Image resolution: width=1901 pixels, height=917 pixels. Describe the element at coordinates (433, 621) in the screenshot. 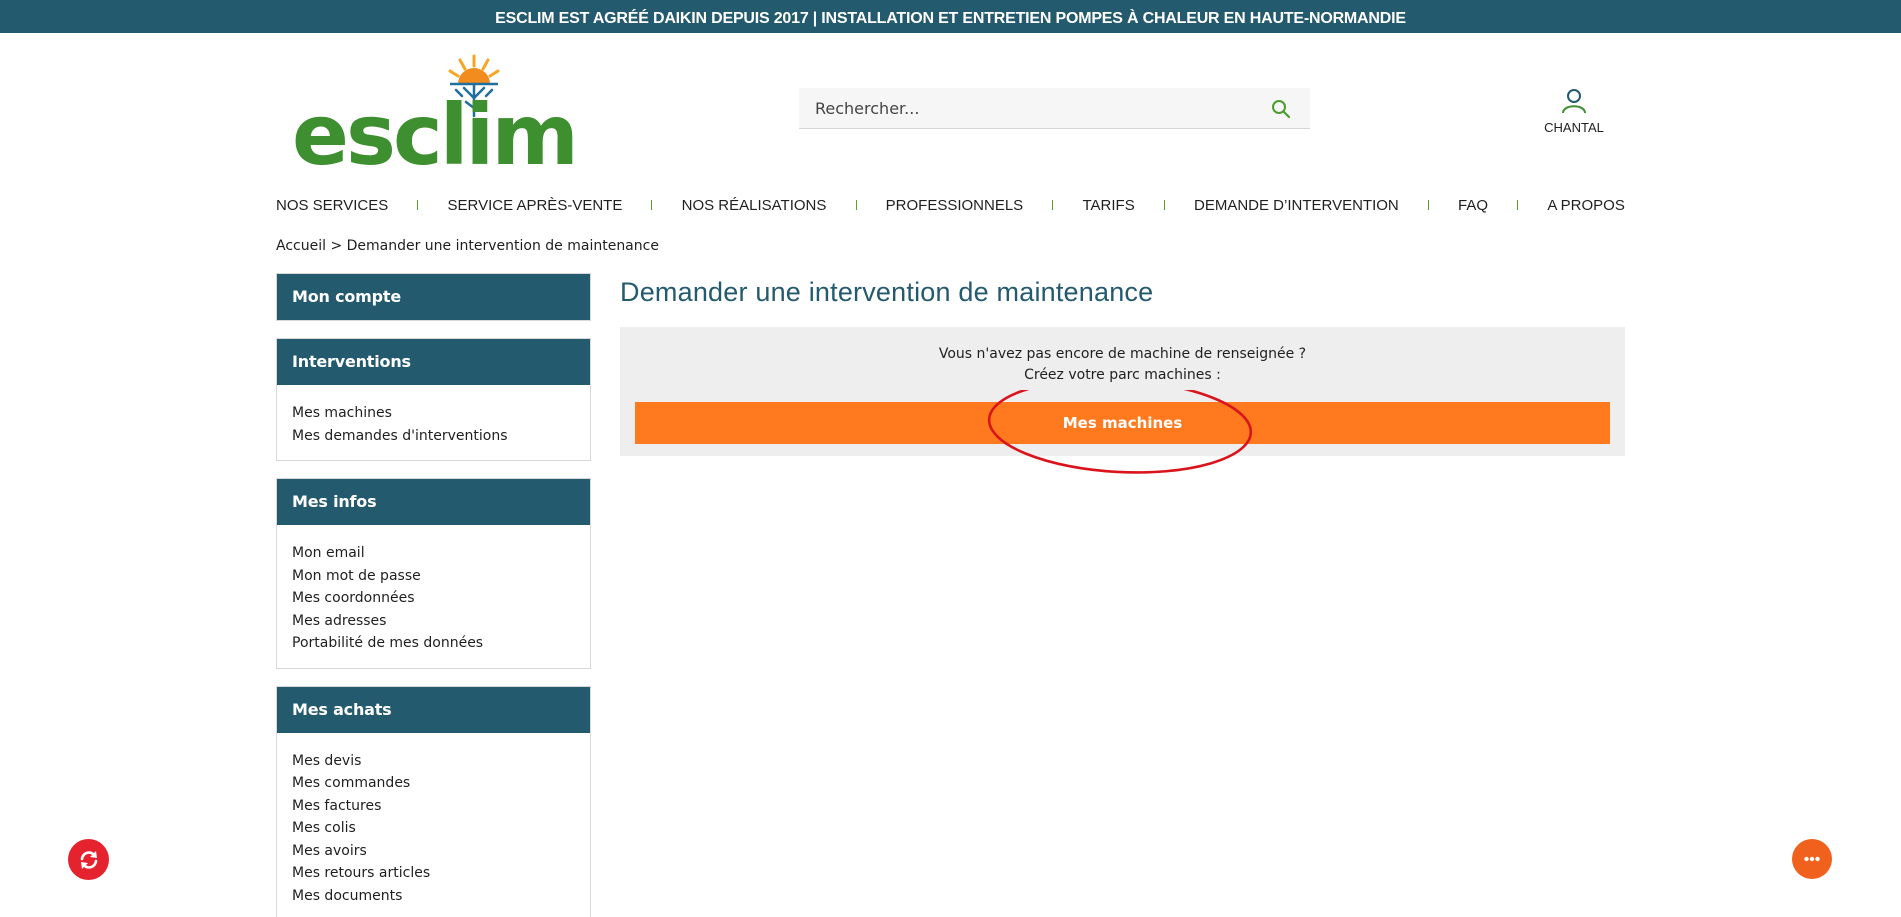

I see `sidebar-link-mes-adresses: Mes adresses` at that location.